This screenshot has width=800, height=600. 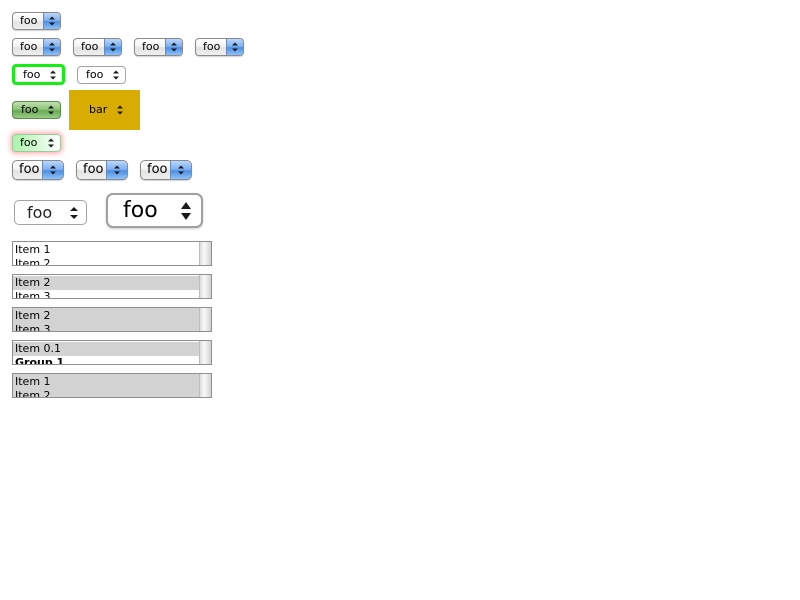 I want to click on select-dropdown-green: foo, so click(x=36, y=110).